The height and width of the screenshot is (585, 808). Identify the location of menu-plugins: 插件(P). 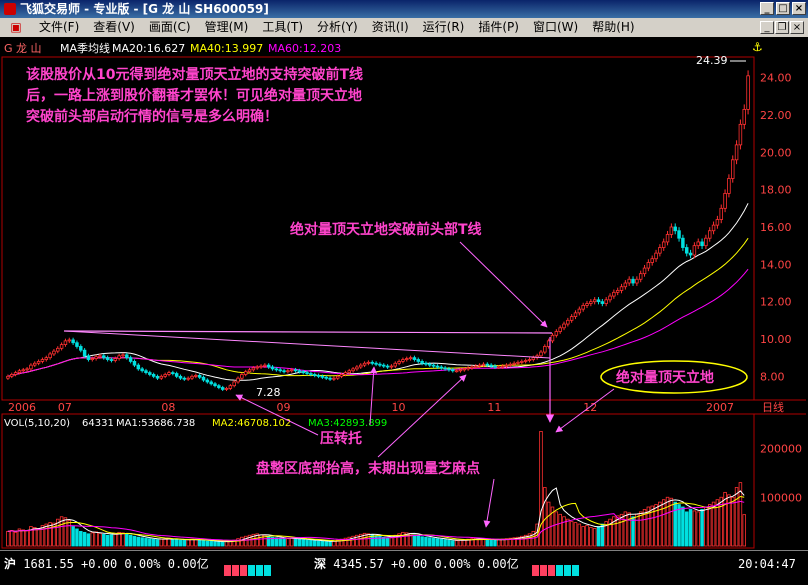
(498, 27).